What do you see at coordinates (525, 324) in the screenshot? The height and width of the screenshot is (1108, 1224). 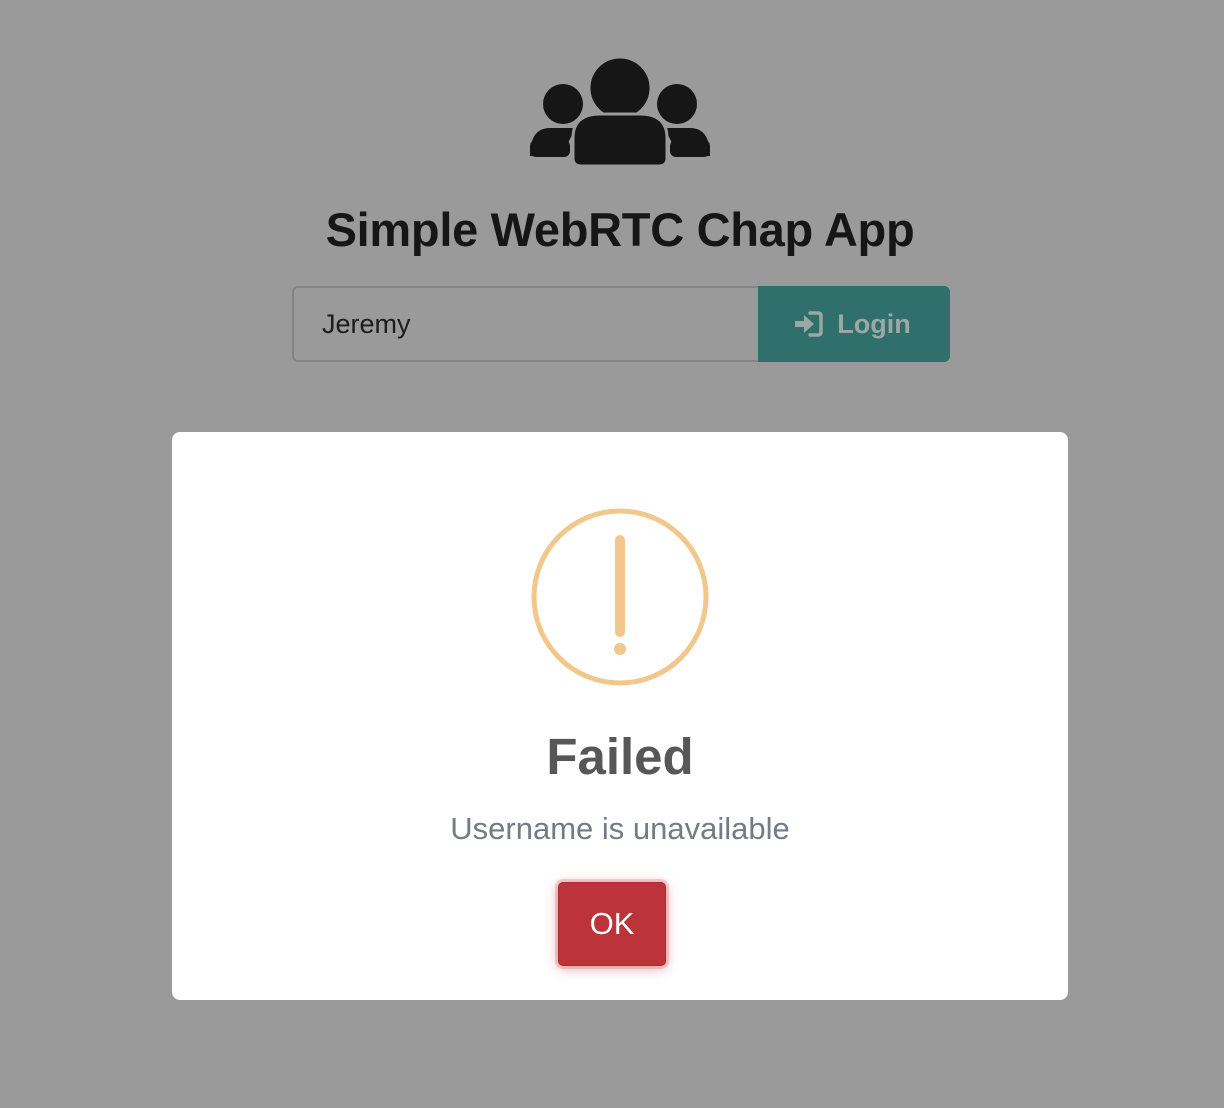 I see `username-input` at bounding box center [525, 324].